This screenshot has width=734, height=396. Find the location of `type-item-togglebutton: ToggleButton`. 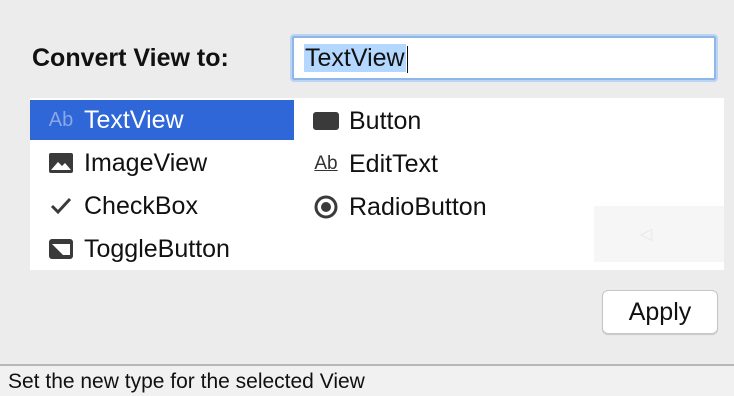

type-item-togglebutton: ToggleButton is located at coordinates (162, 249).